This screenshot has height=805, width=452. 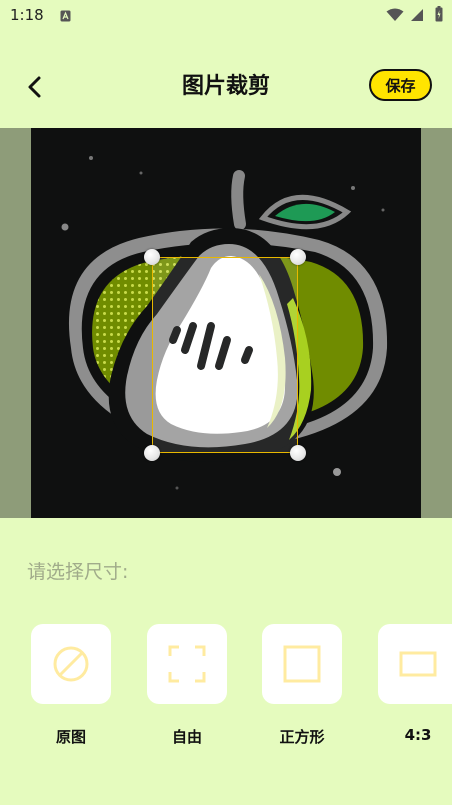 I want to click on ratio-option-4-3: 4:3, so click(x=415, y=684).